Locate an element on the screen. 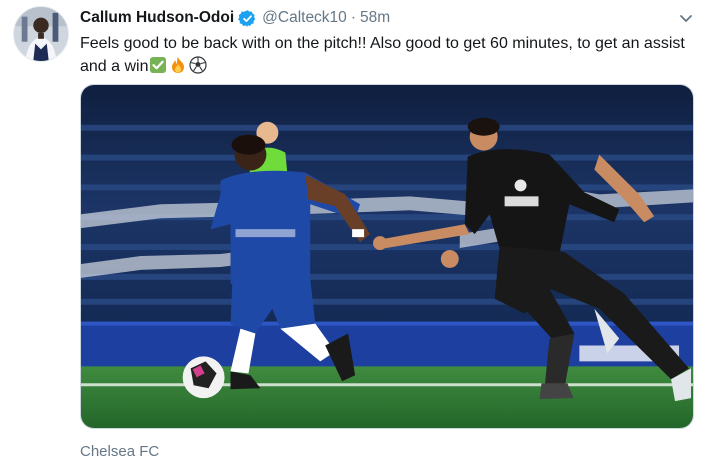 This screenshot has height=469, width=720. soccer-ball-emoji is located at coordinates (197, 65).